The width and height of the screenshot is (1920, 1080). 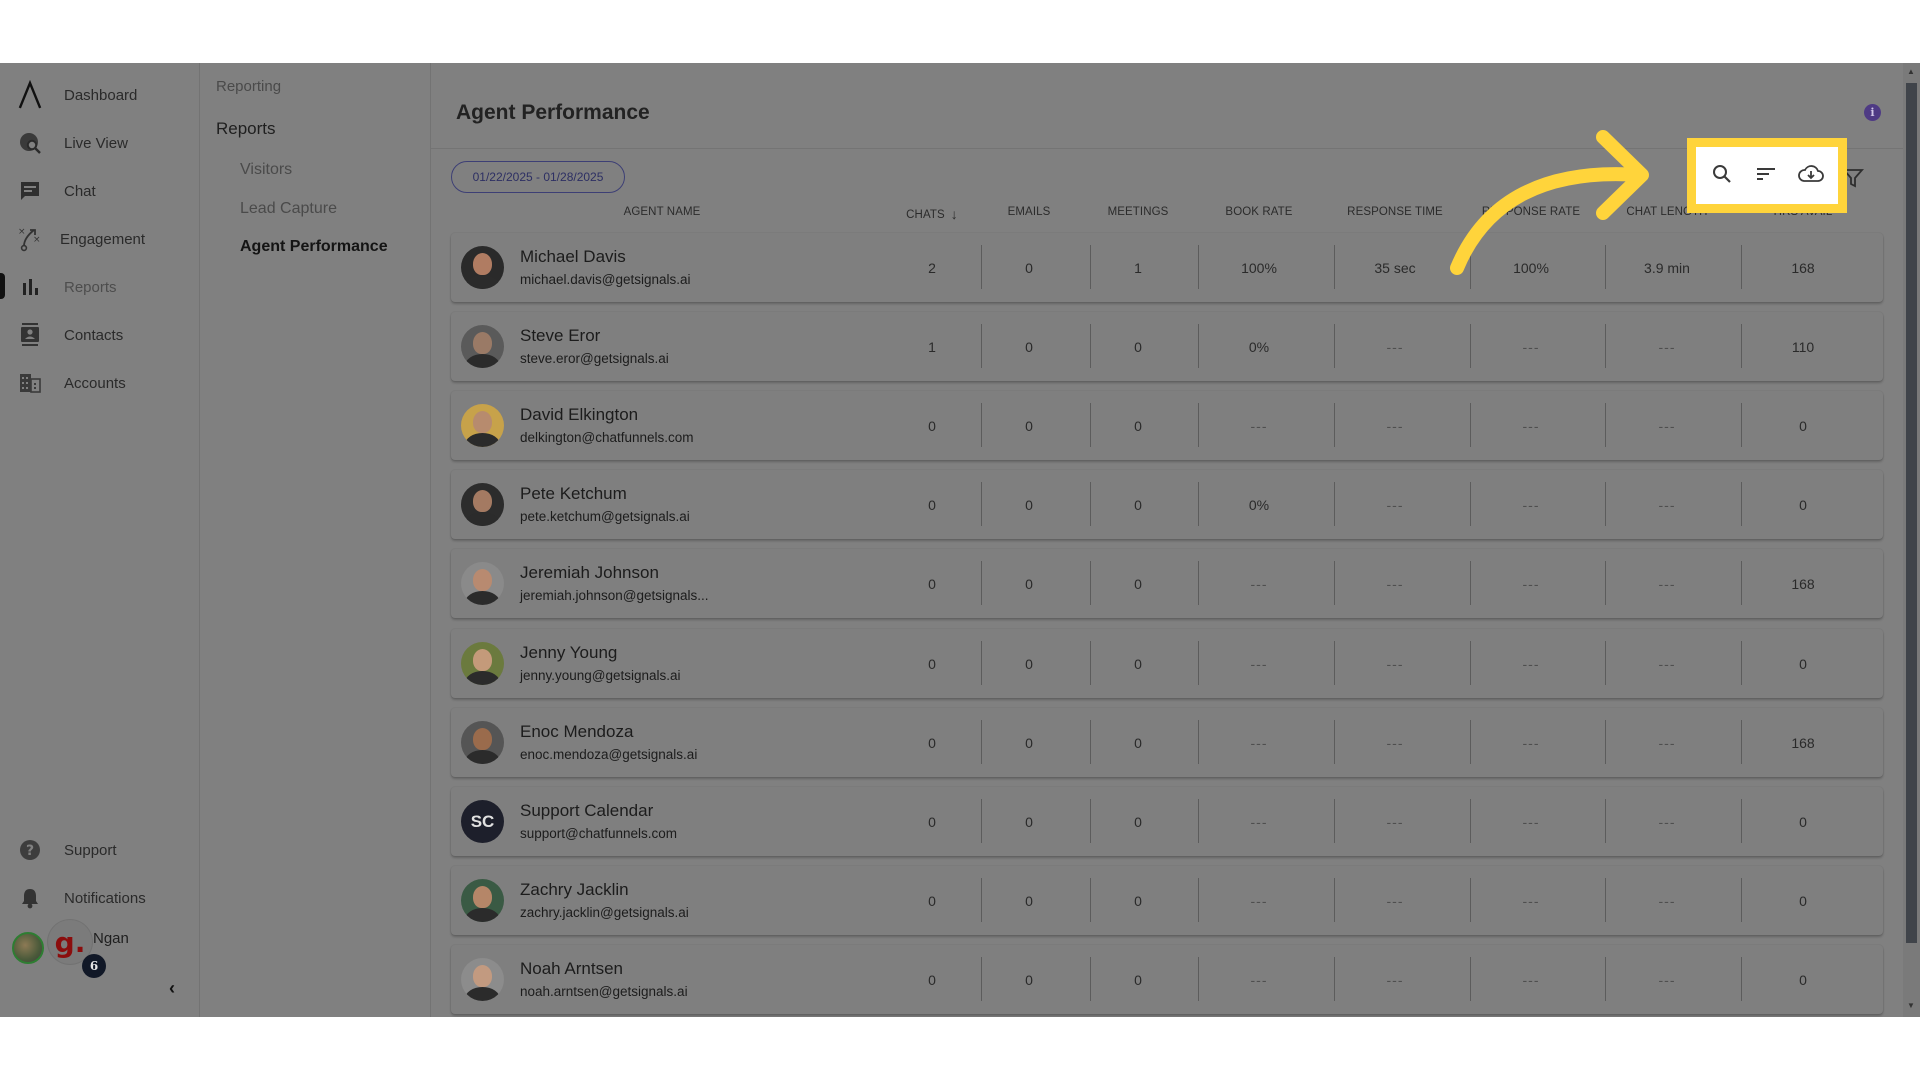 I want to click on user-profile: g. Ngan 6, so click(x=102, y=950).